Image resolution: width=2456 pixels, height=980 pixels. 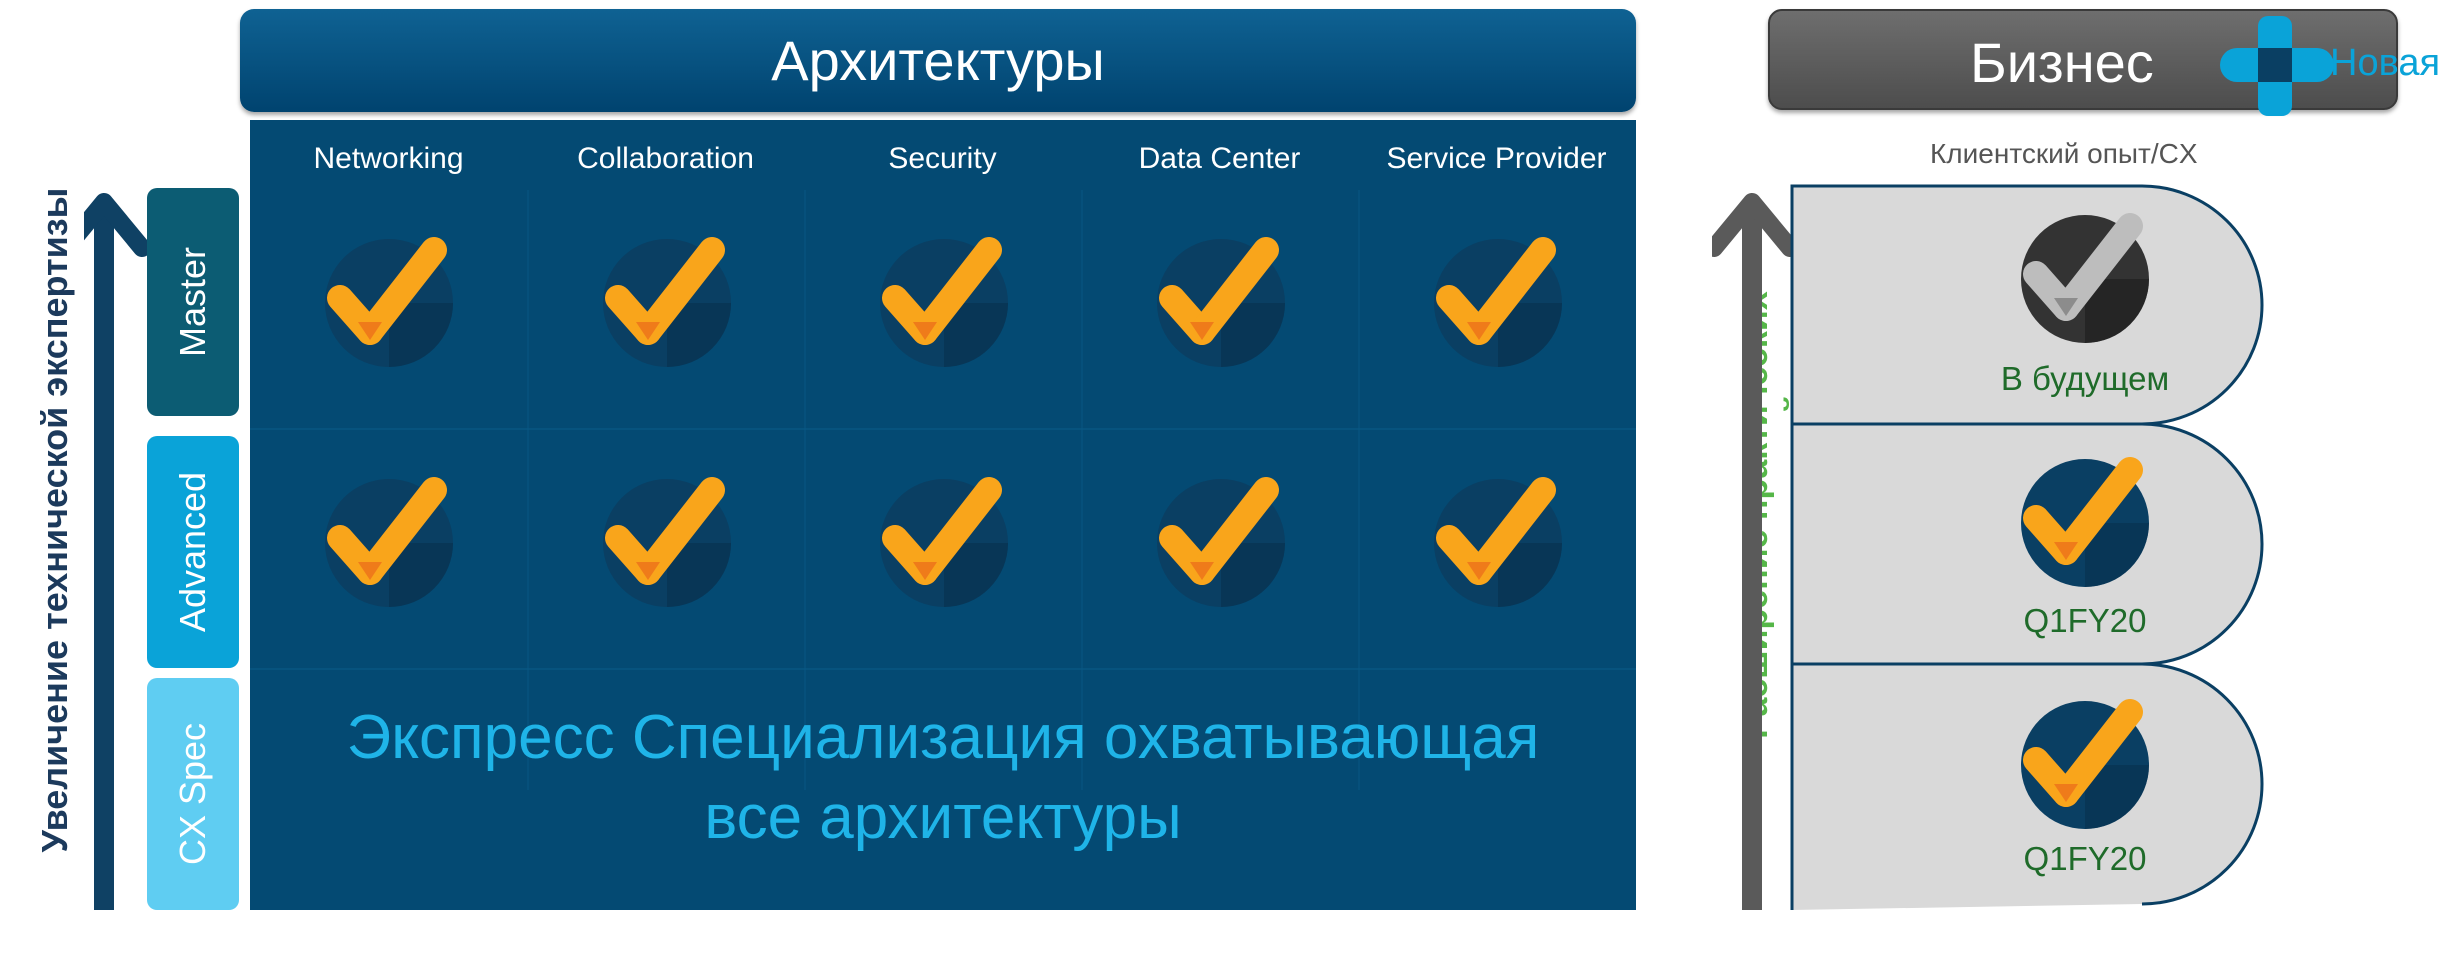 I want to click on express-text-line1: Экспресс Специализация охватывающая, so click(x=943, y=737).